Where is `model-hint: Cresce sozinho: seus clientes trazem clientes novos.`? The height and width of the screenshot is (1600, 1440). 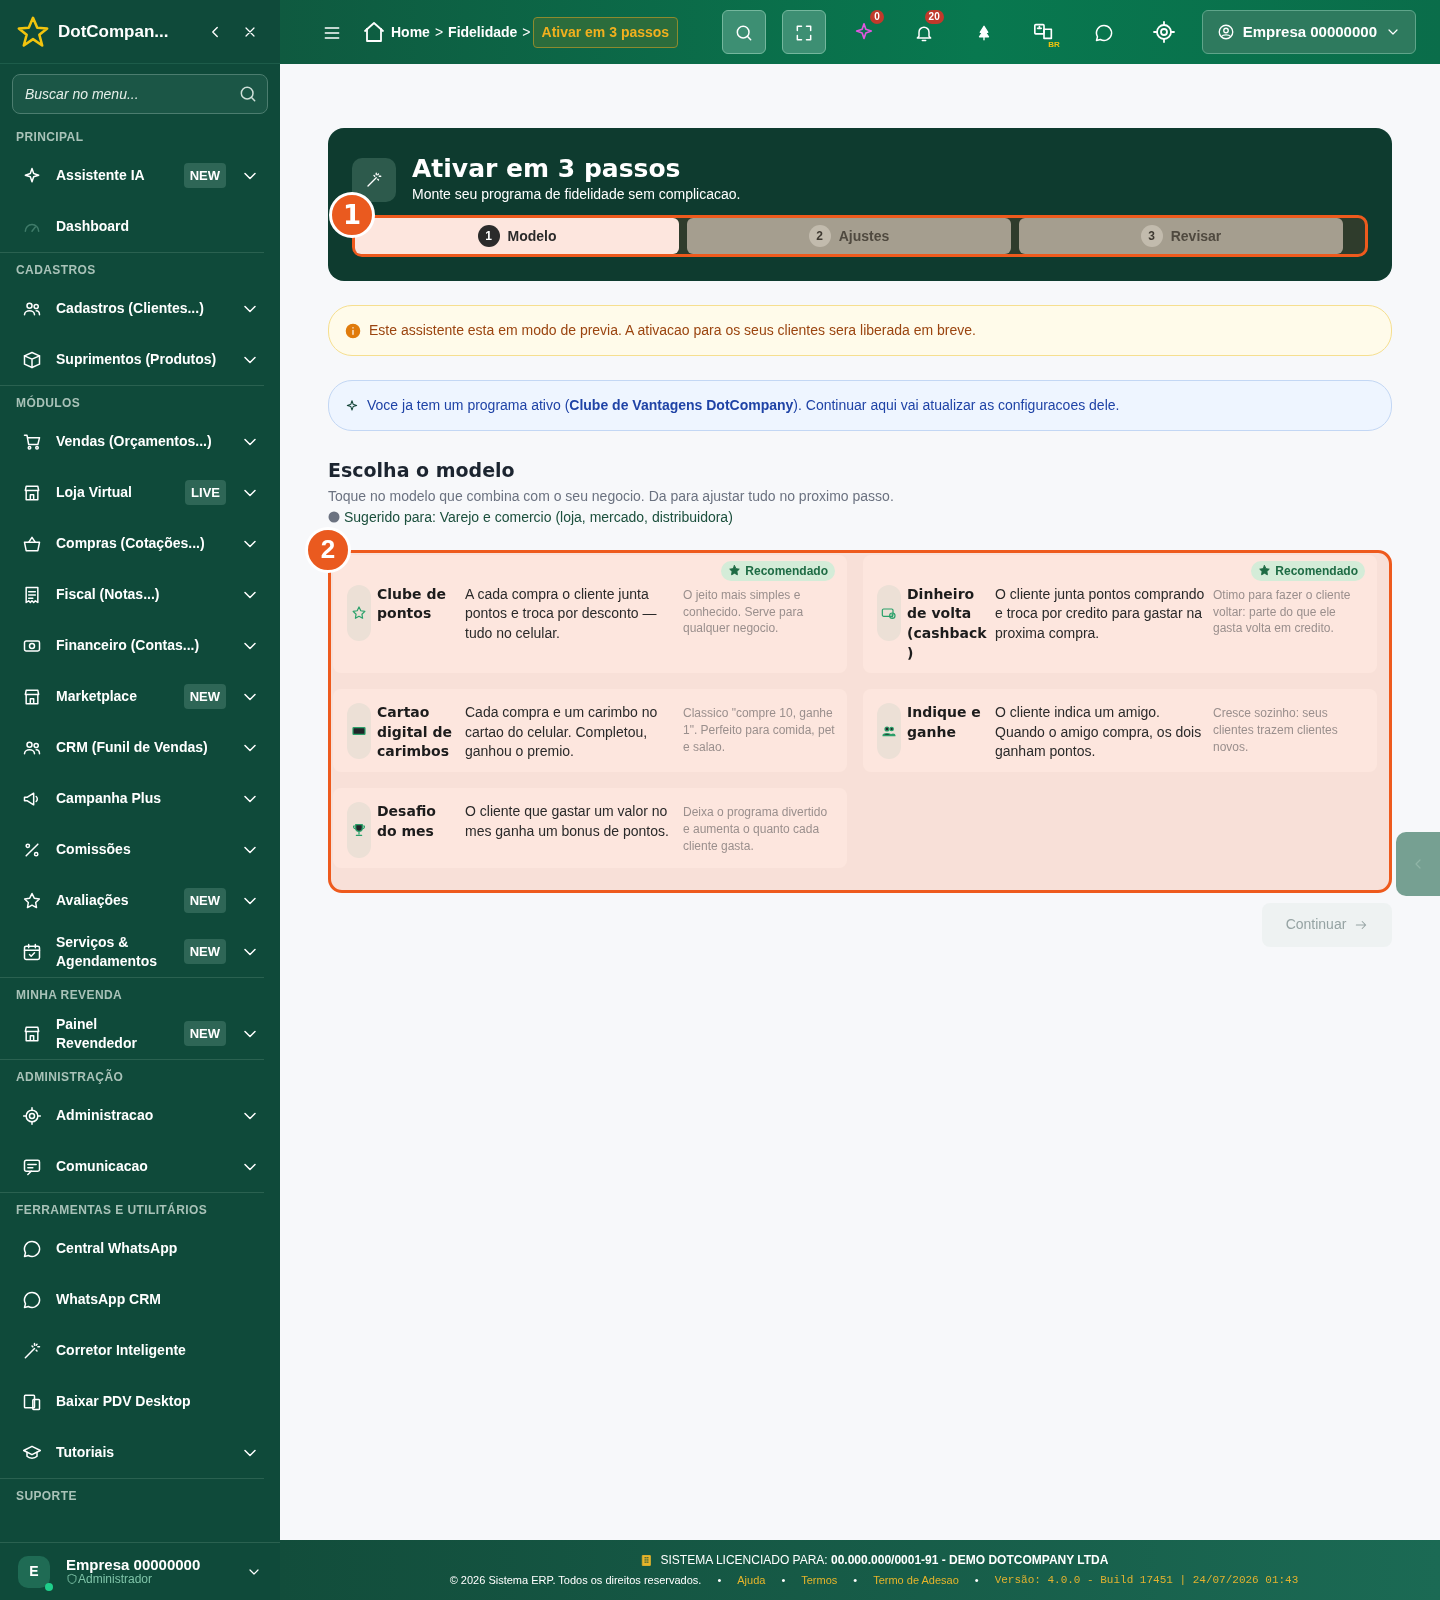
model-hint: Cresce sozinho: seus clientes trazem clientes novos. is located at coordinates (1276, 730).